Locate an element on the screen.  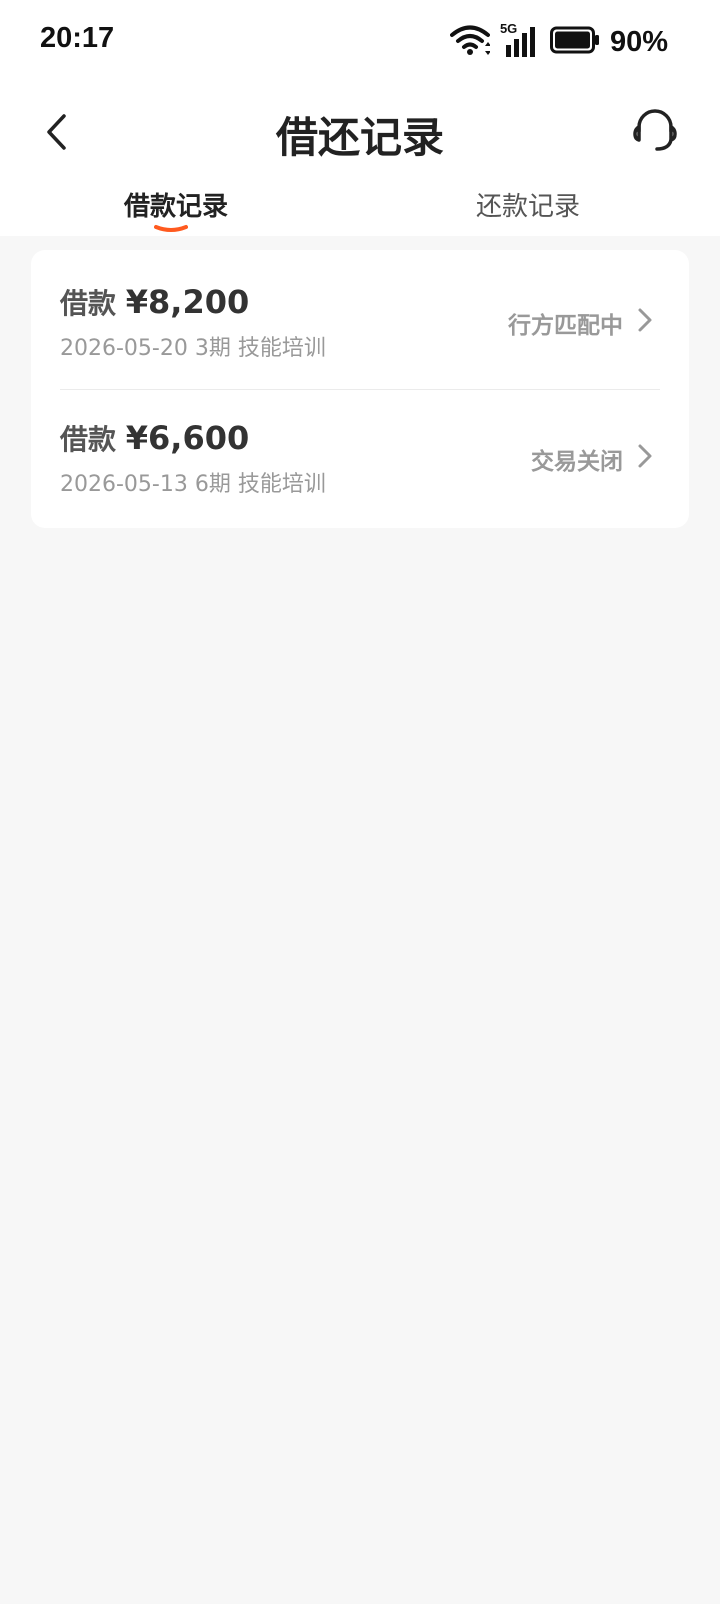
record-status: 交易关闭 is located at coordinates (577, 462).